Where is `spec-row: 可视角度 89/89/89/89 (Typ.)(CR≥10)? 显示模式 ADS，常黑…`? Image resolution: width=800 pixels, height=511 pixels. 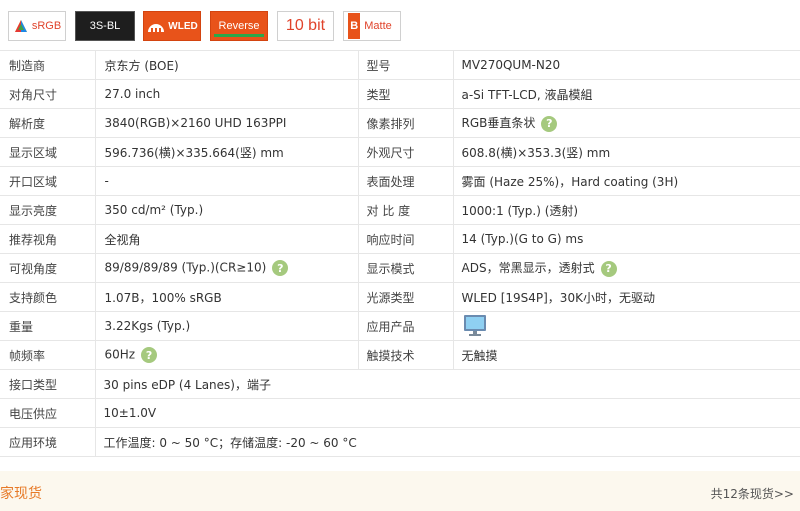 spec-row: 可视角度 89/89/89/89 (Typ.)(CR≥10)? 显示模式 ADS，常黑… is located at coordinates (400, 268).